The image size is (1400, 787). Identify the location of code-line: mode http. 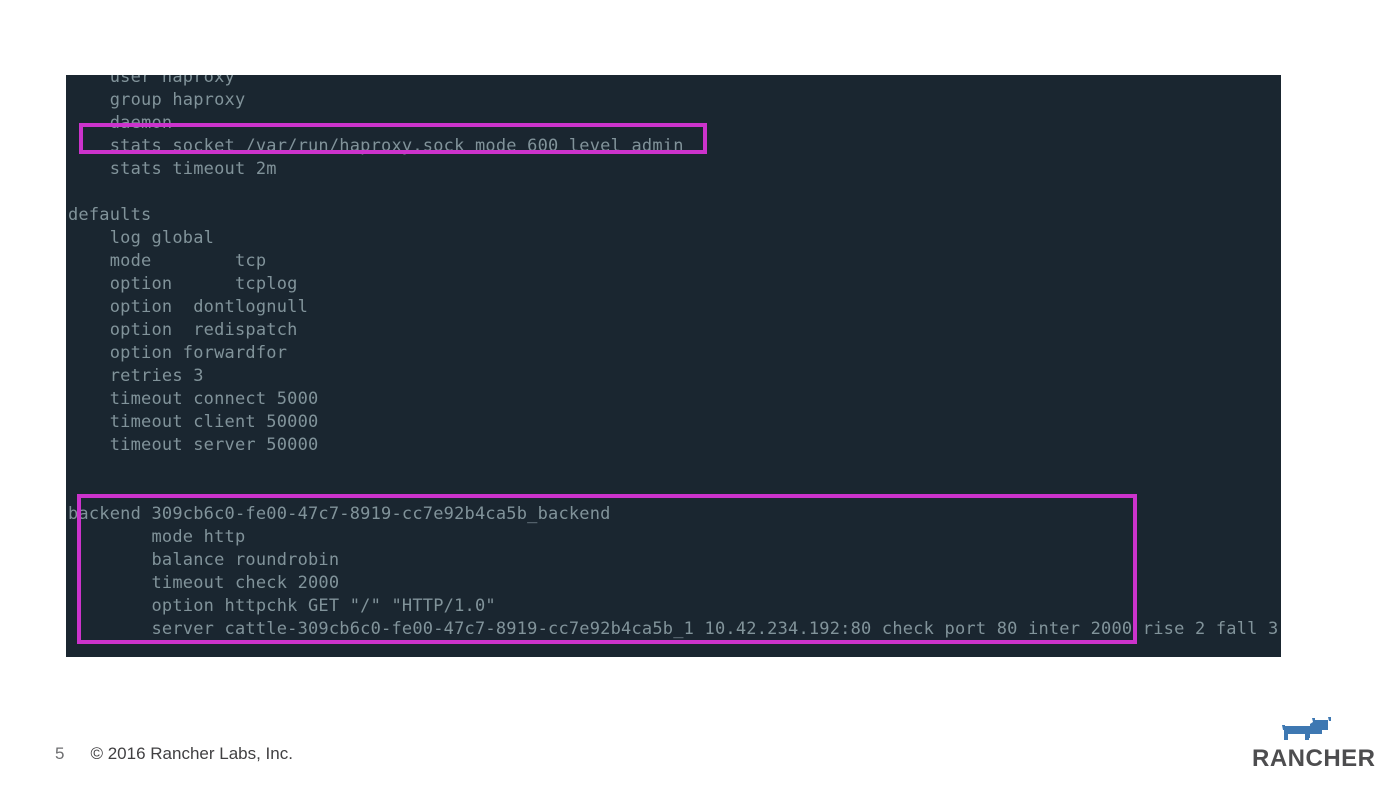
(157, 537).